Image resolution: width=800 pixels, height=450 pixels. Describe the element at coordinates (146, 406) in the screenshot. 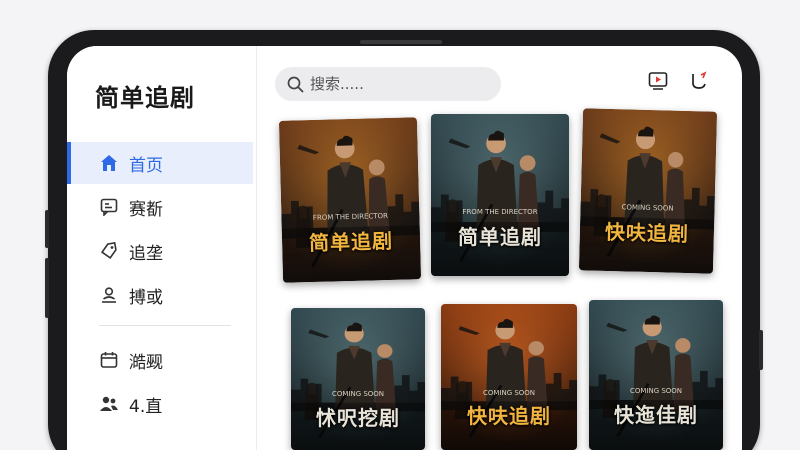

I see `sidebar-item-label: 4.直` at that location.